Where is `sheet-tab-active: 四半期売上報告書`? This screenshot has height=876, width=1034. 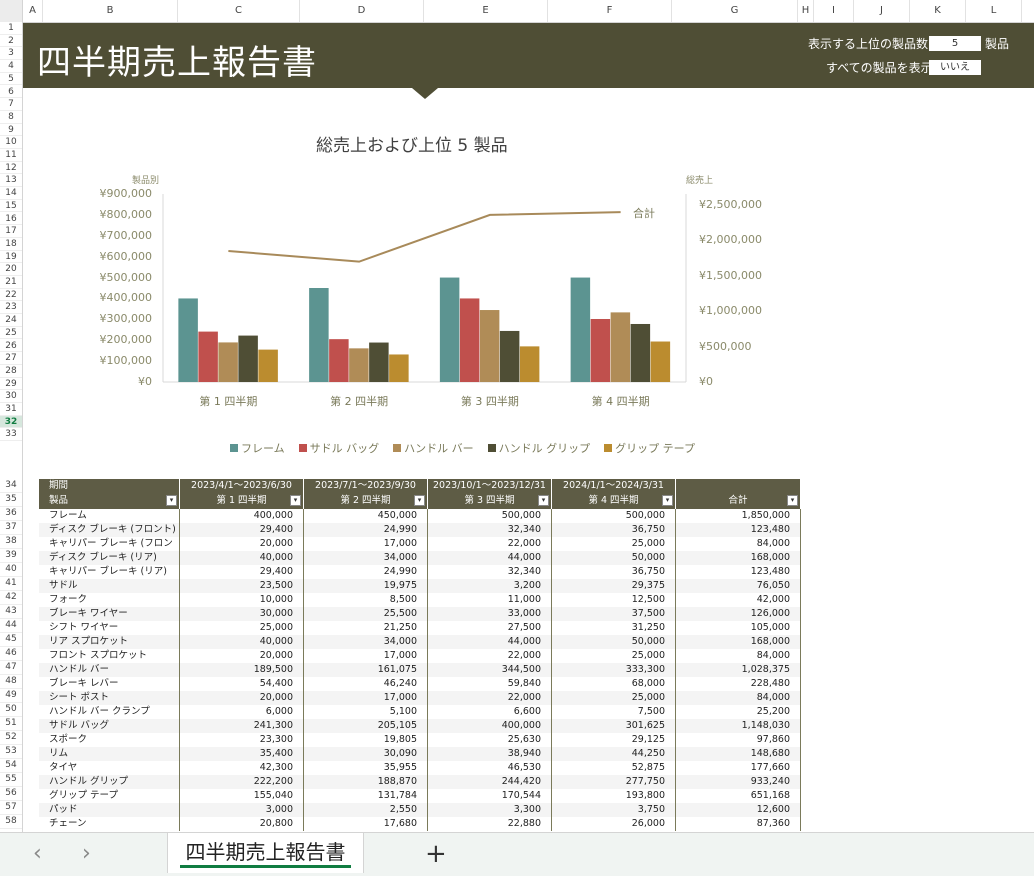
sheet-tab-active: 四半期売上報告書 is located at coordinates (265, 853).